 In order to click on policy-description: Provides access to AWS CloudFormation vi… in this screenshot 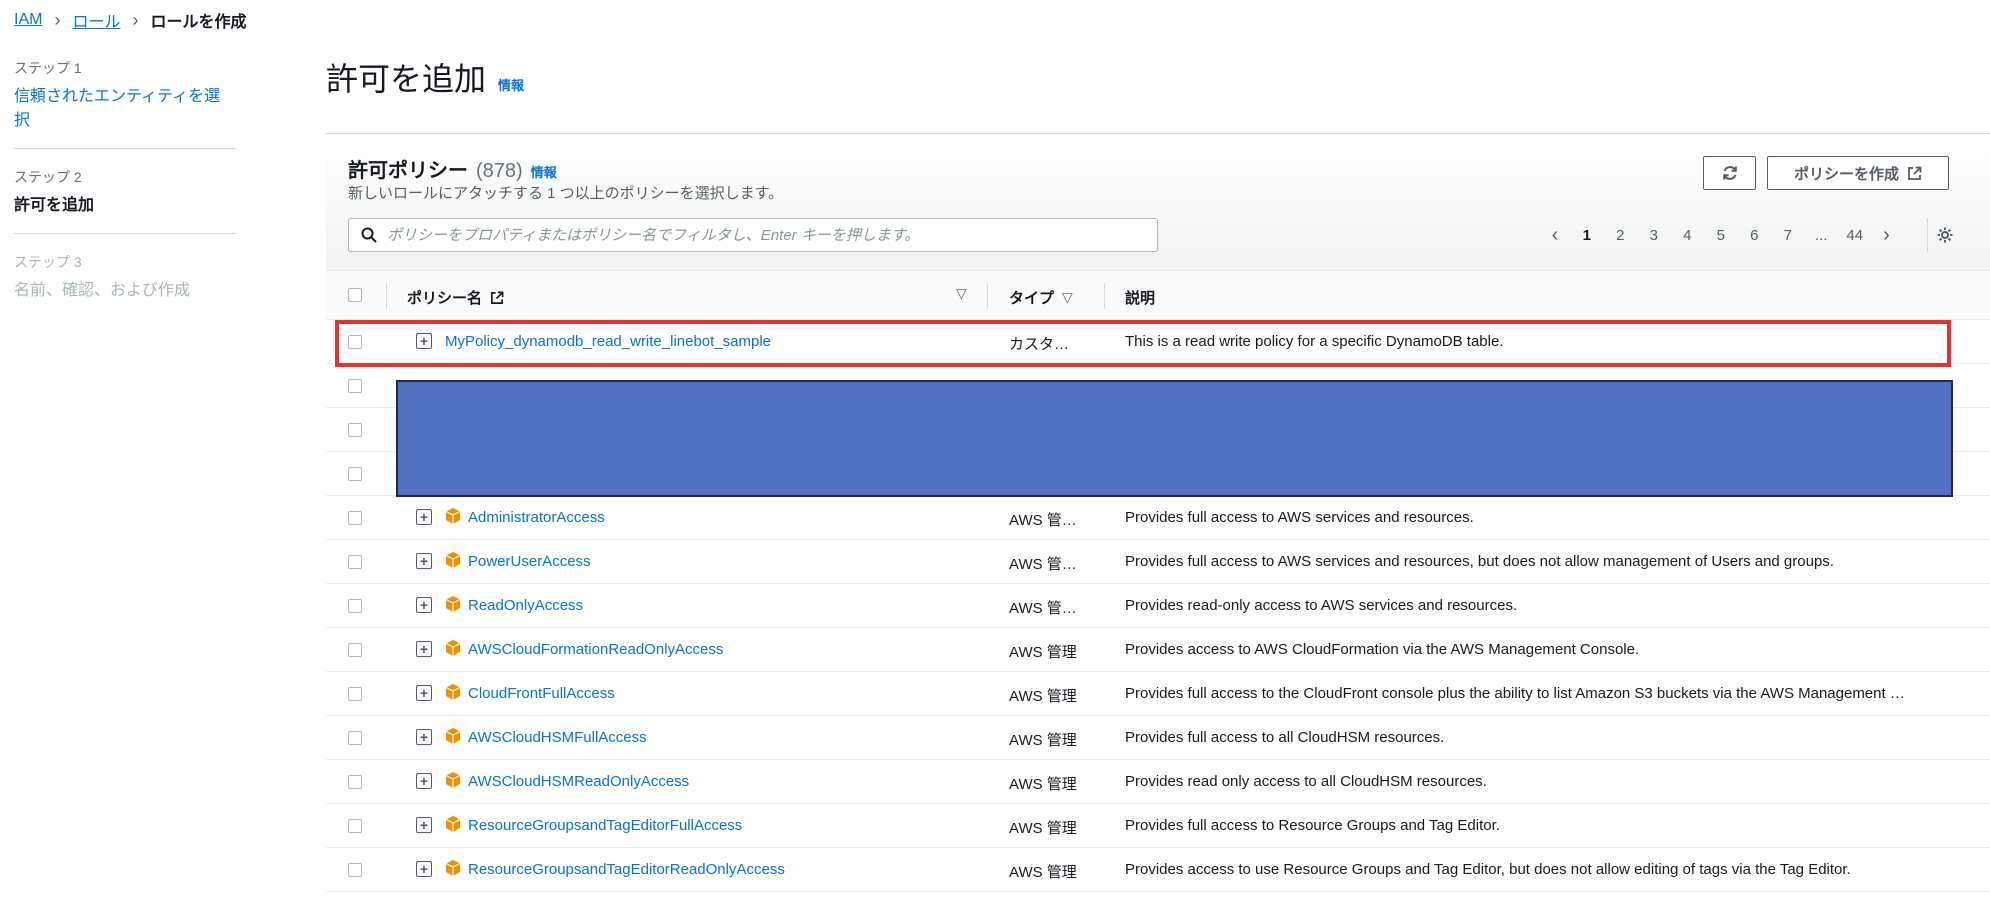, I will do `click(1382, 649)`.